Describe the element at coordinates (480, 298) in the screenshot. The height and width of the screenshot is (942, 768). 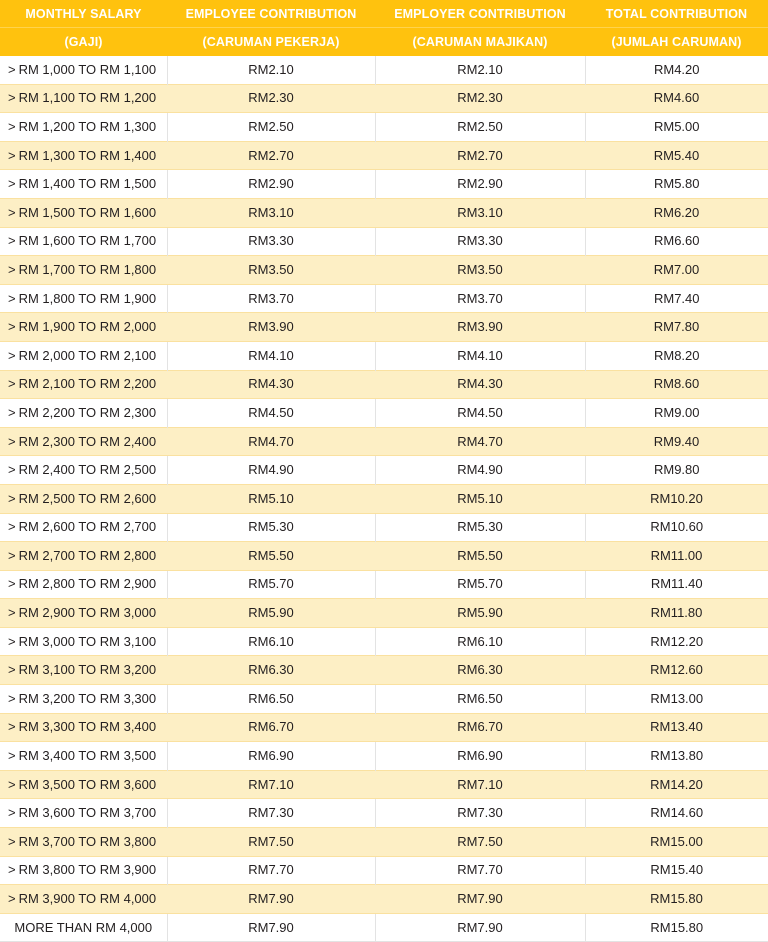
I see `cell-employer-contribution: RM3.70` at that location.